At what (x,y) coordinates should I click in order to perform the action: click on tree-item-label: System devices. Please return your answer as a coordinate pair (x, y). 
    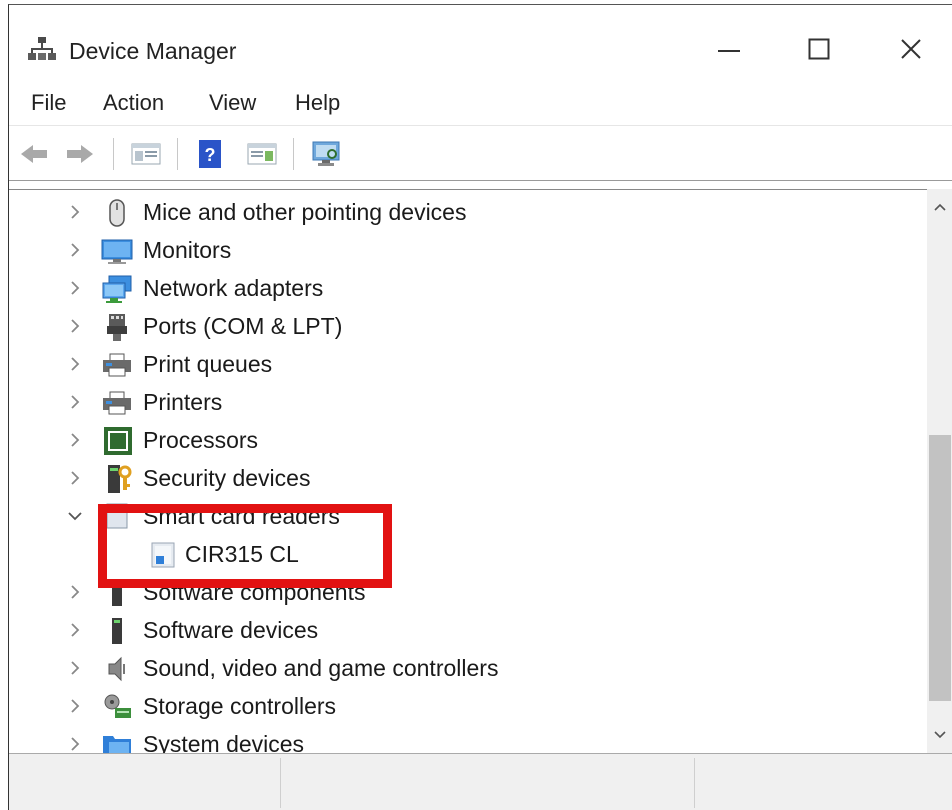
    Looking at the image, I should click on (224, 742).